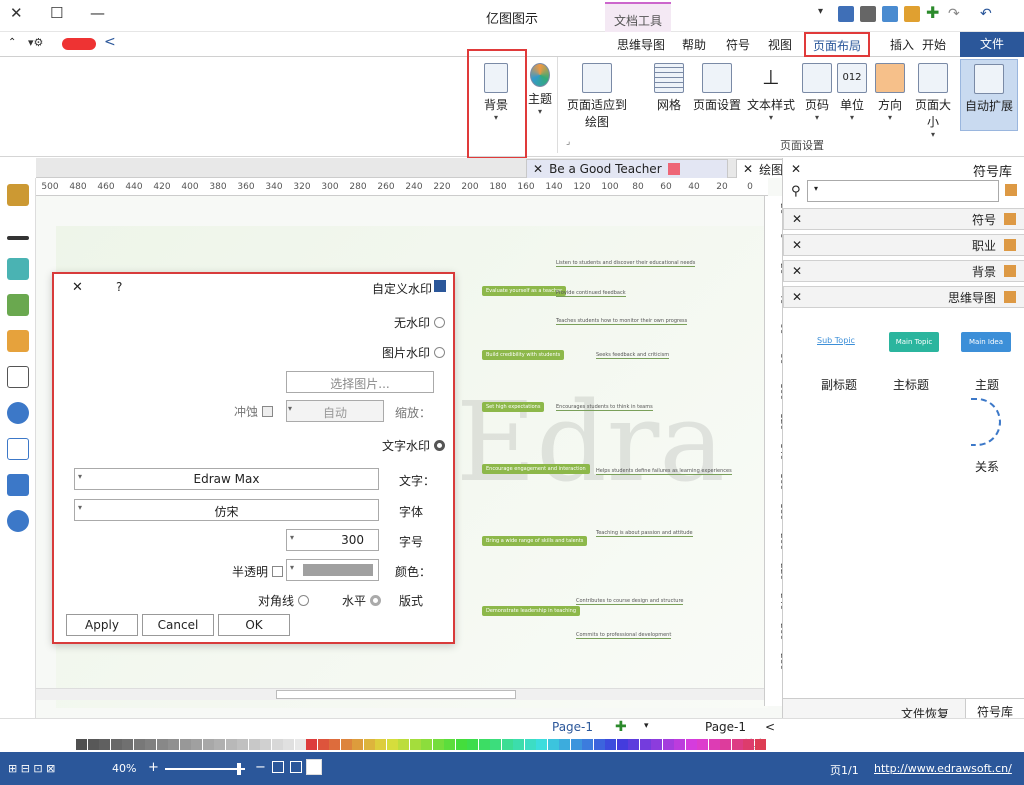  I want to click on line-icon, so click(18, 238).